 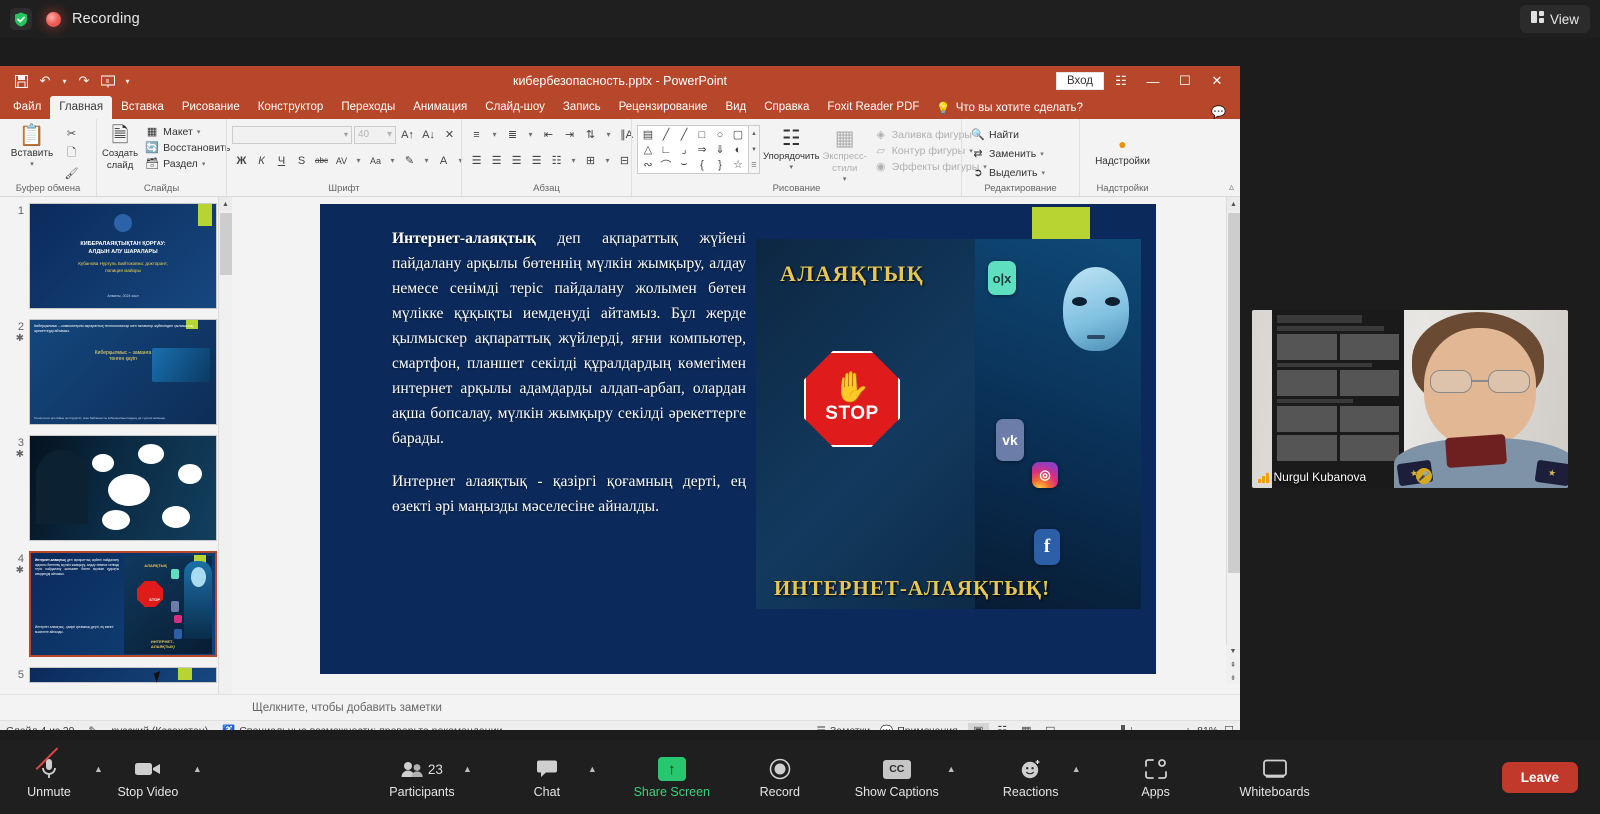 I want to click on reading-view-button: ▦, so click(x=1026, y=726).